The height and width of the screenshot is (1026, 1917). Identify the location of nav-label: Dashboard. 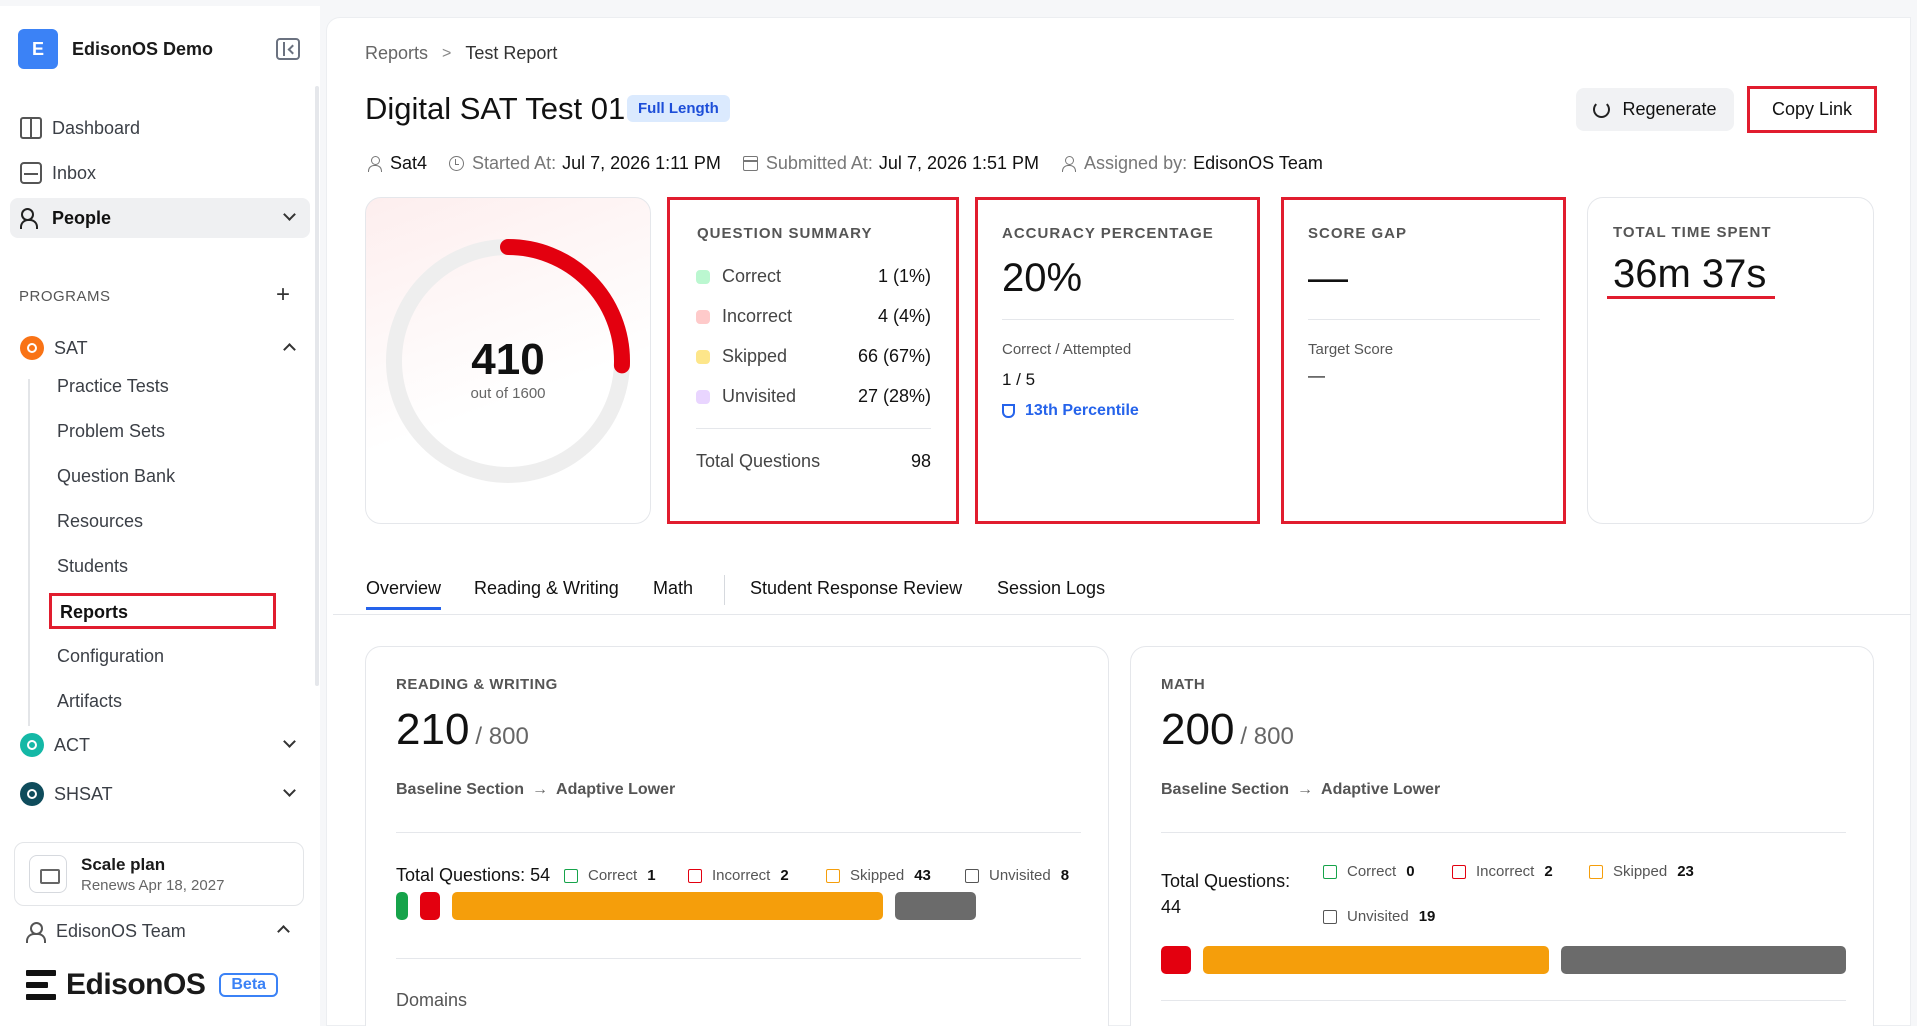
(96, 127).